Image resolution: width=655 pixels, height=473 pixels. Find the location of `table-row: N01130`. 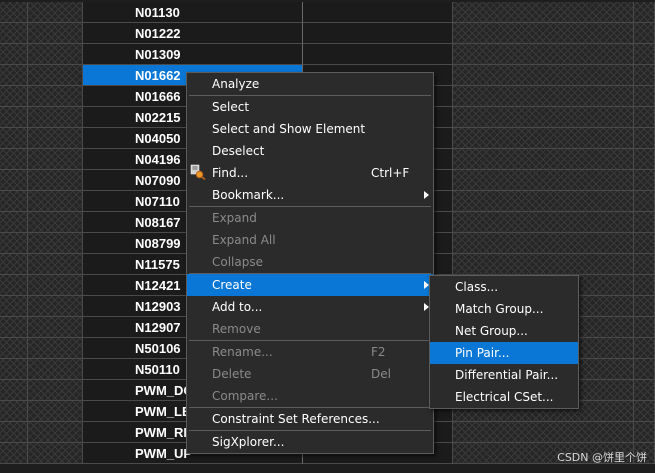

table-row: N01130 is located at coordinates (327, 12).